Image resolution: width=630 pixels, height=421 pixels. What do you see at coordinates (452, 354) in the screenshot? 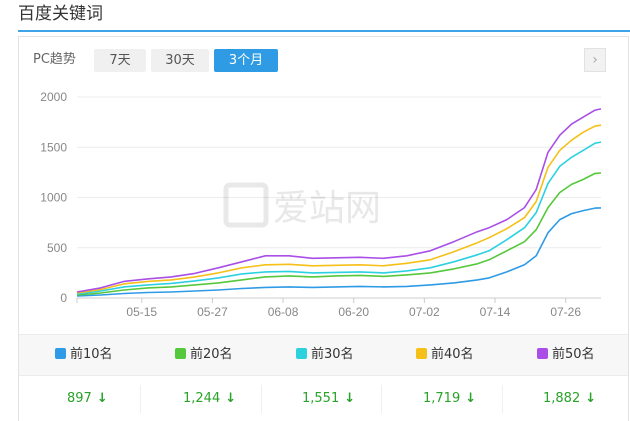
I see `legend-label: 前40名` at bounding box center [452, 354].